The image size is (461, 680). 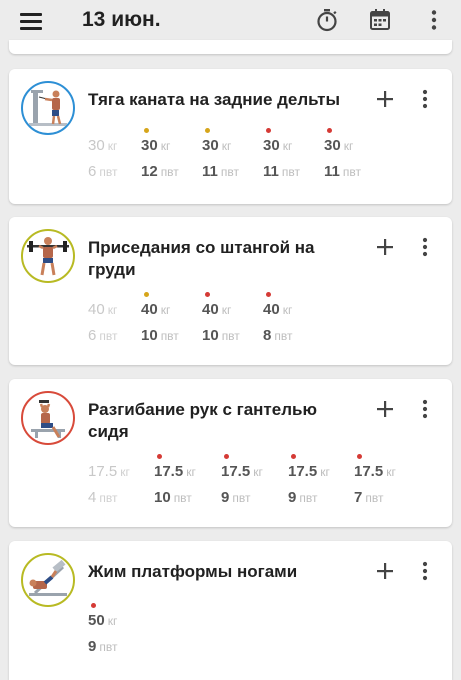 I want to click on exercise-name: Приседания со штангой на груди, so click(x=223, y=259).